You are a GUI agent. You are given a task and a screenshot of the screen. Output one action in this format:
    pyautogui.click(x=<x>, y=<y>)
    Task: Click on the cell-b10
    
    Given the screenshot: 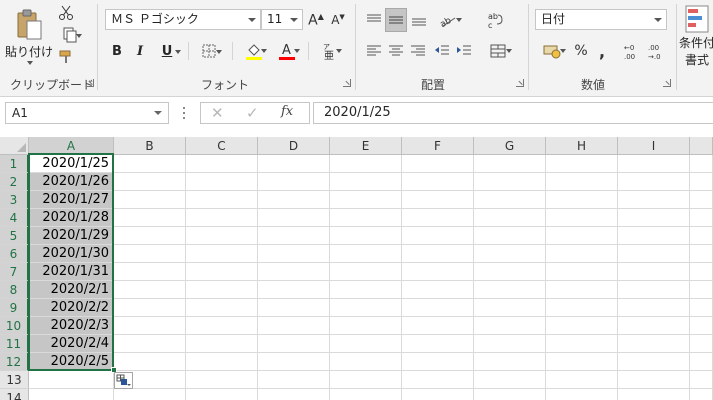 What is the action you would take?
    pyautogui.click(x=150, y=326)
    